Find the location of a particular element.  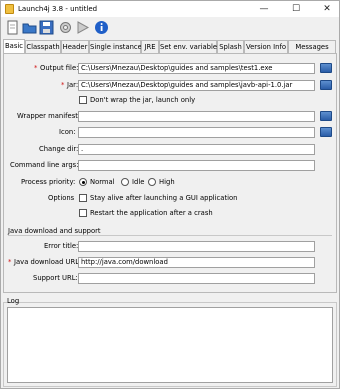

maximize-button: ☐ is located at coordinates (296, 9).